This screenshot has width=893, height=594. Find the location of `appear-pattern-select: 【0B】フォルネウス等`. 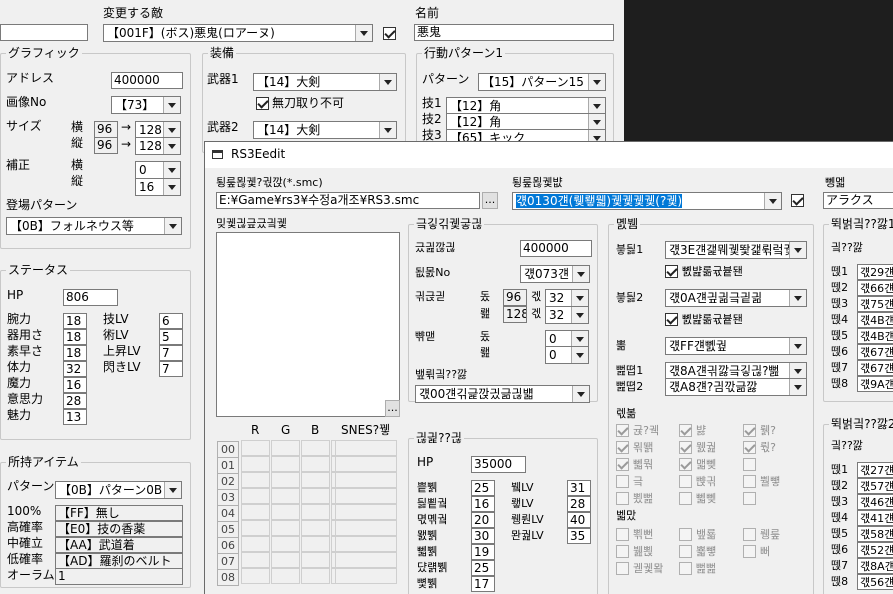

appear-pattern-select: 【0B】フォルネウス等 is located at coordinates (94, 226).